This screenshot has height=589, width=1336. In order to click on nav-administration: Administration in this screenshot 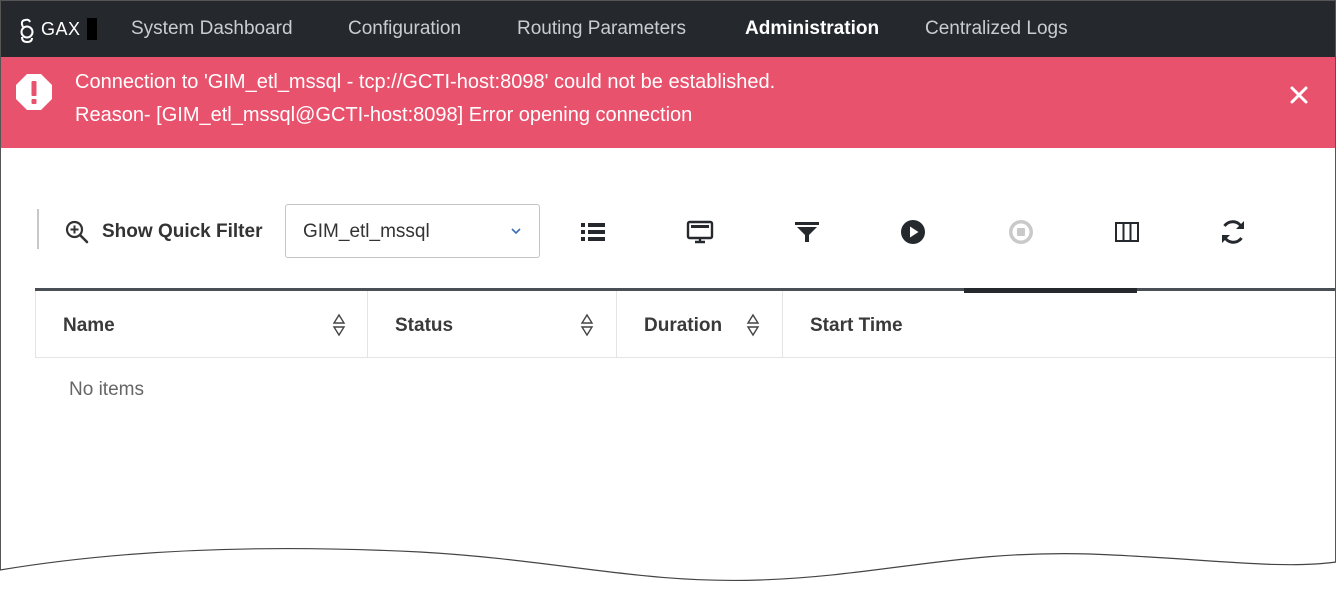, I will do `click(812, 29)`.